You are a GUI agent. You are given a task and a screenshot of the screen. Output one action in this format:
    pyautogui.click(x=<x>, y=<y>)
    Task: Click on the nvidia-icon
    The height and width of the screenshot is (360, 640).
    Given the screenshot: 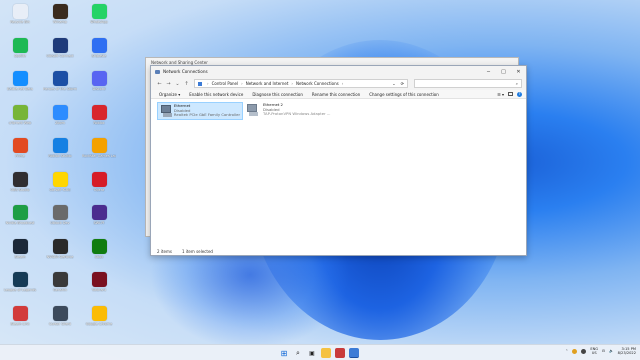 What is the action you would take?
    pyautogui.click(x=60, y=246)
    